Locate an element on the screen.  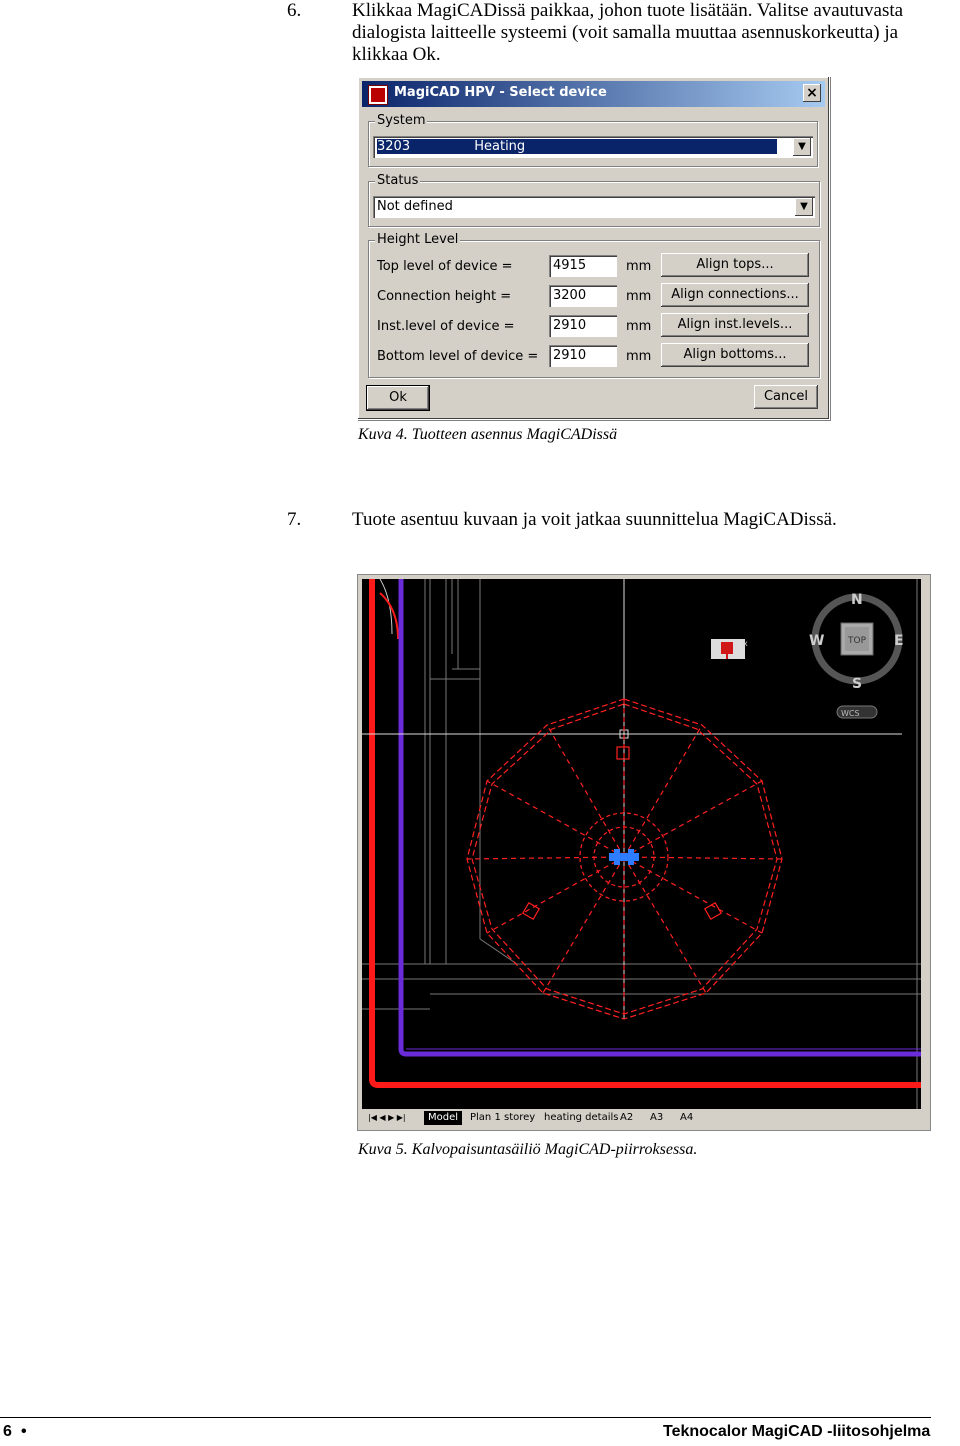
viewcube-top: TOP is located at coordinates (857, 641).